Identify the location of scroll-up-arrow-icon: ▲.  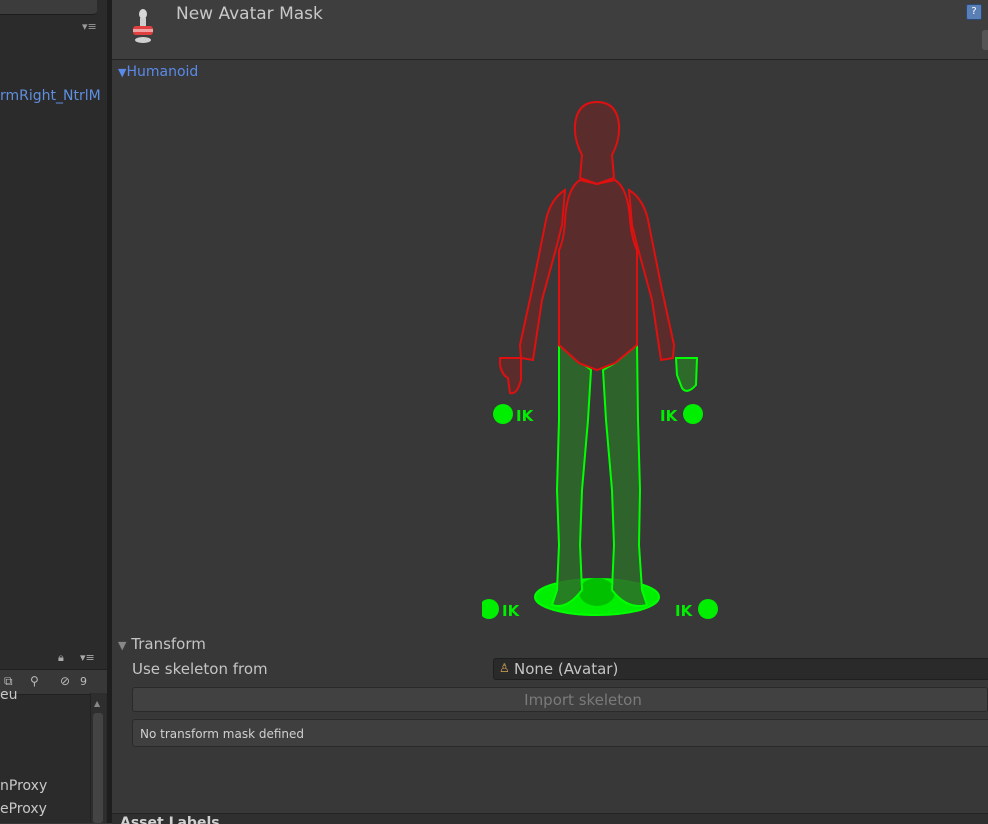
(97, 703).